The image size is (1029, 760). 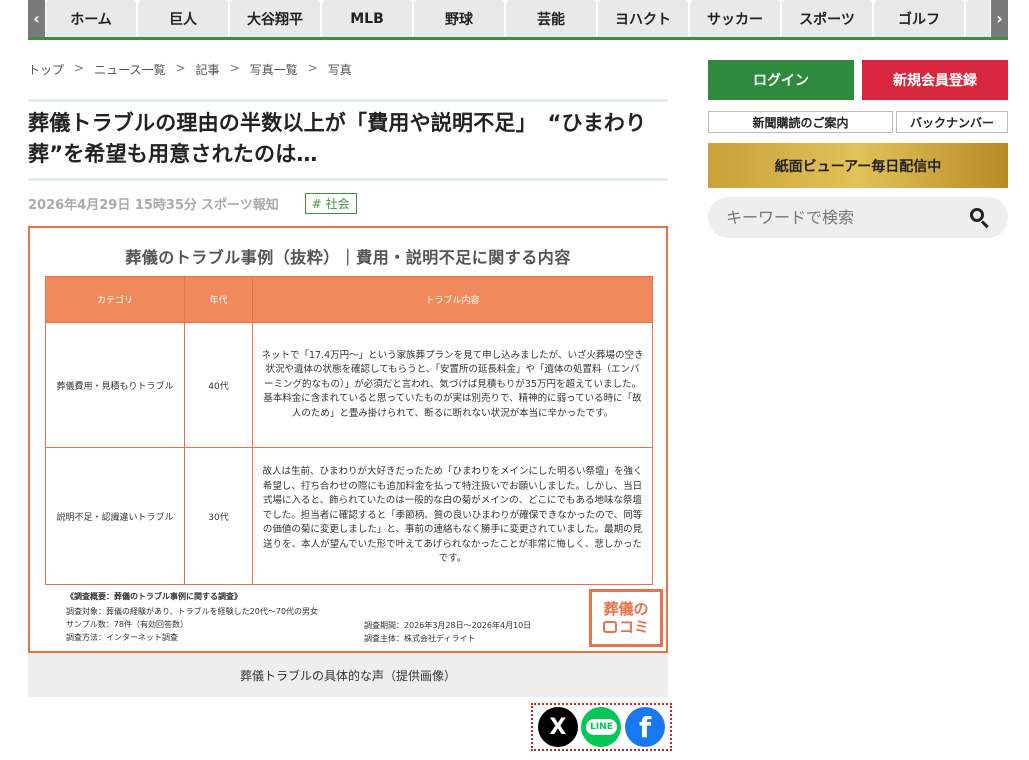 I want to click on x-share-icon: X, so click(x=557, y=727).